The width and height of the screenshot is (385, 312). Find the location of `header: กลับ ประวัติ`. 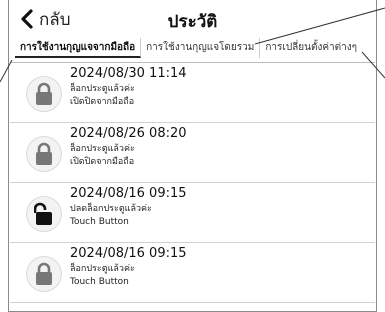

header: กลับ ประวัติ is located at coordinates (192, 18).